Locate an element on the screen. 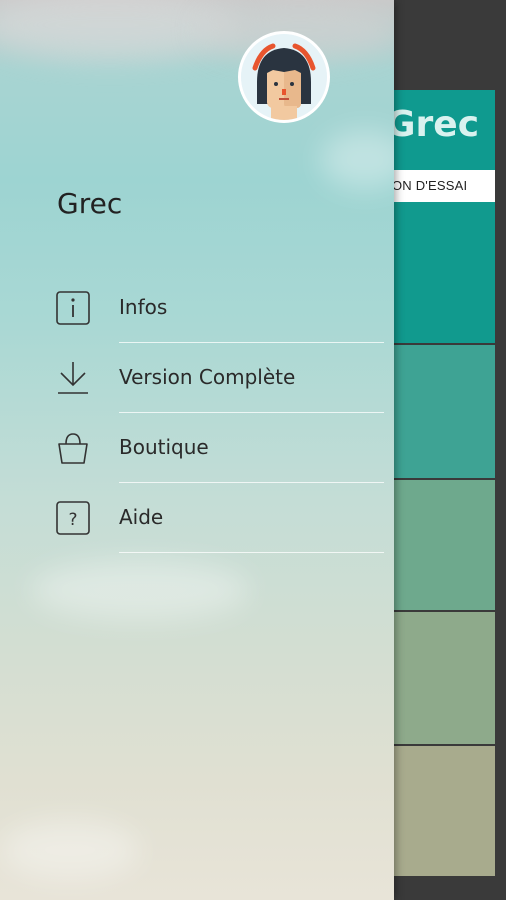 This screenshot has width=506, height=900. trial-banner-label: ON D'ESSAI is located at coordinates (430, 185).